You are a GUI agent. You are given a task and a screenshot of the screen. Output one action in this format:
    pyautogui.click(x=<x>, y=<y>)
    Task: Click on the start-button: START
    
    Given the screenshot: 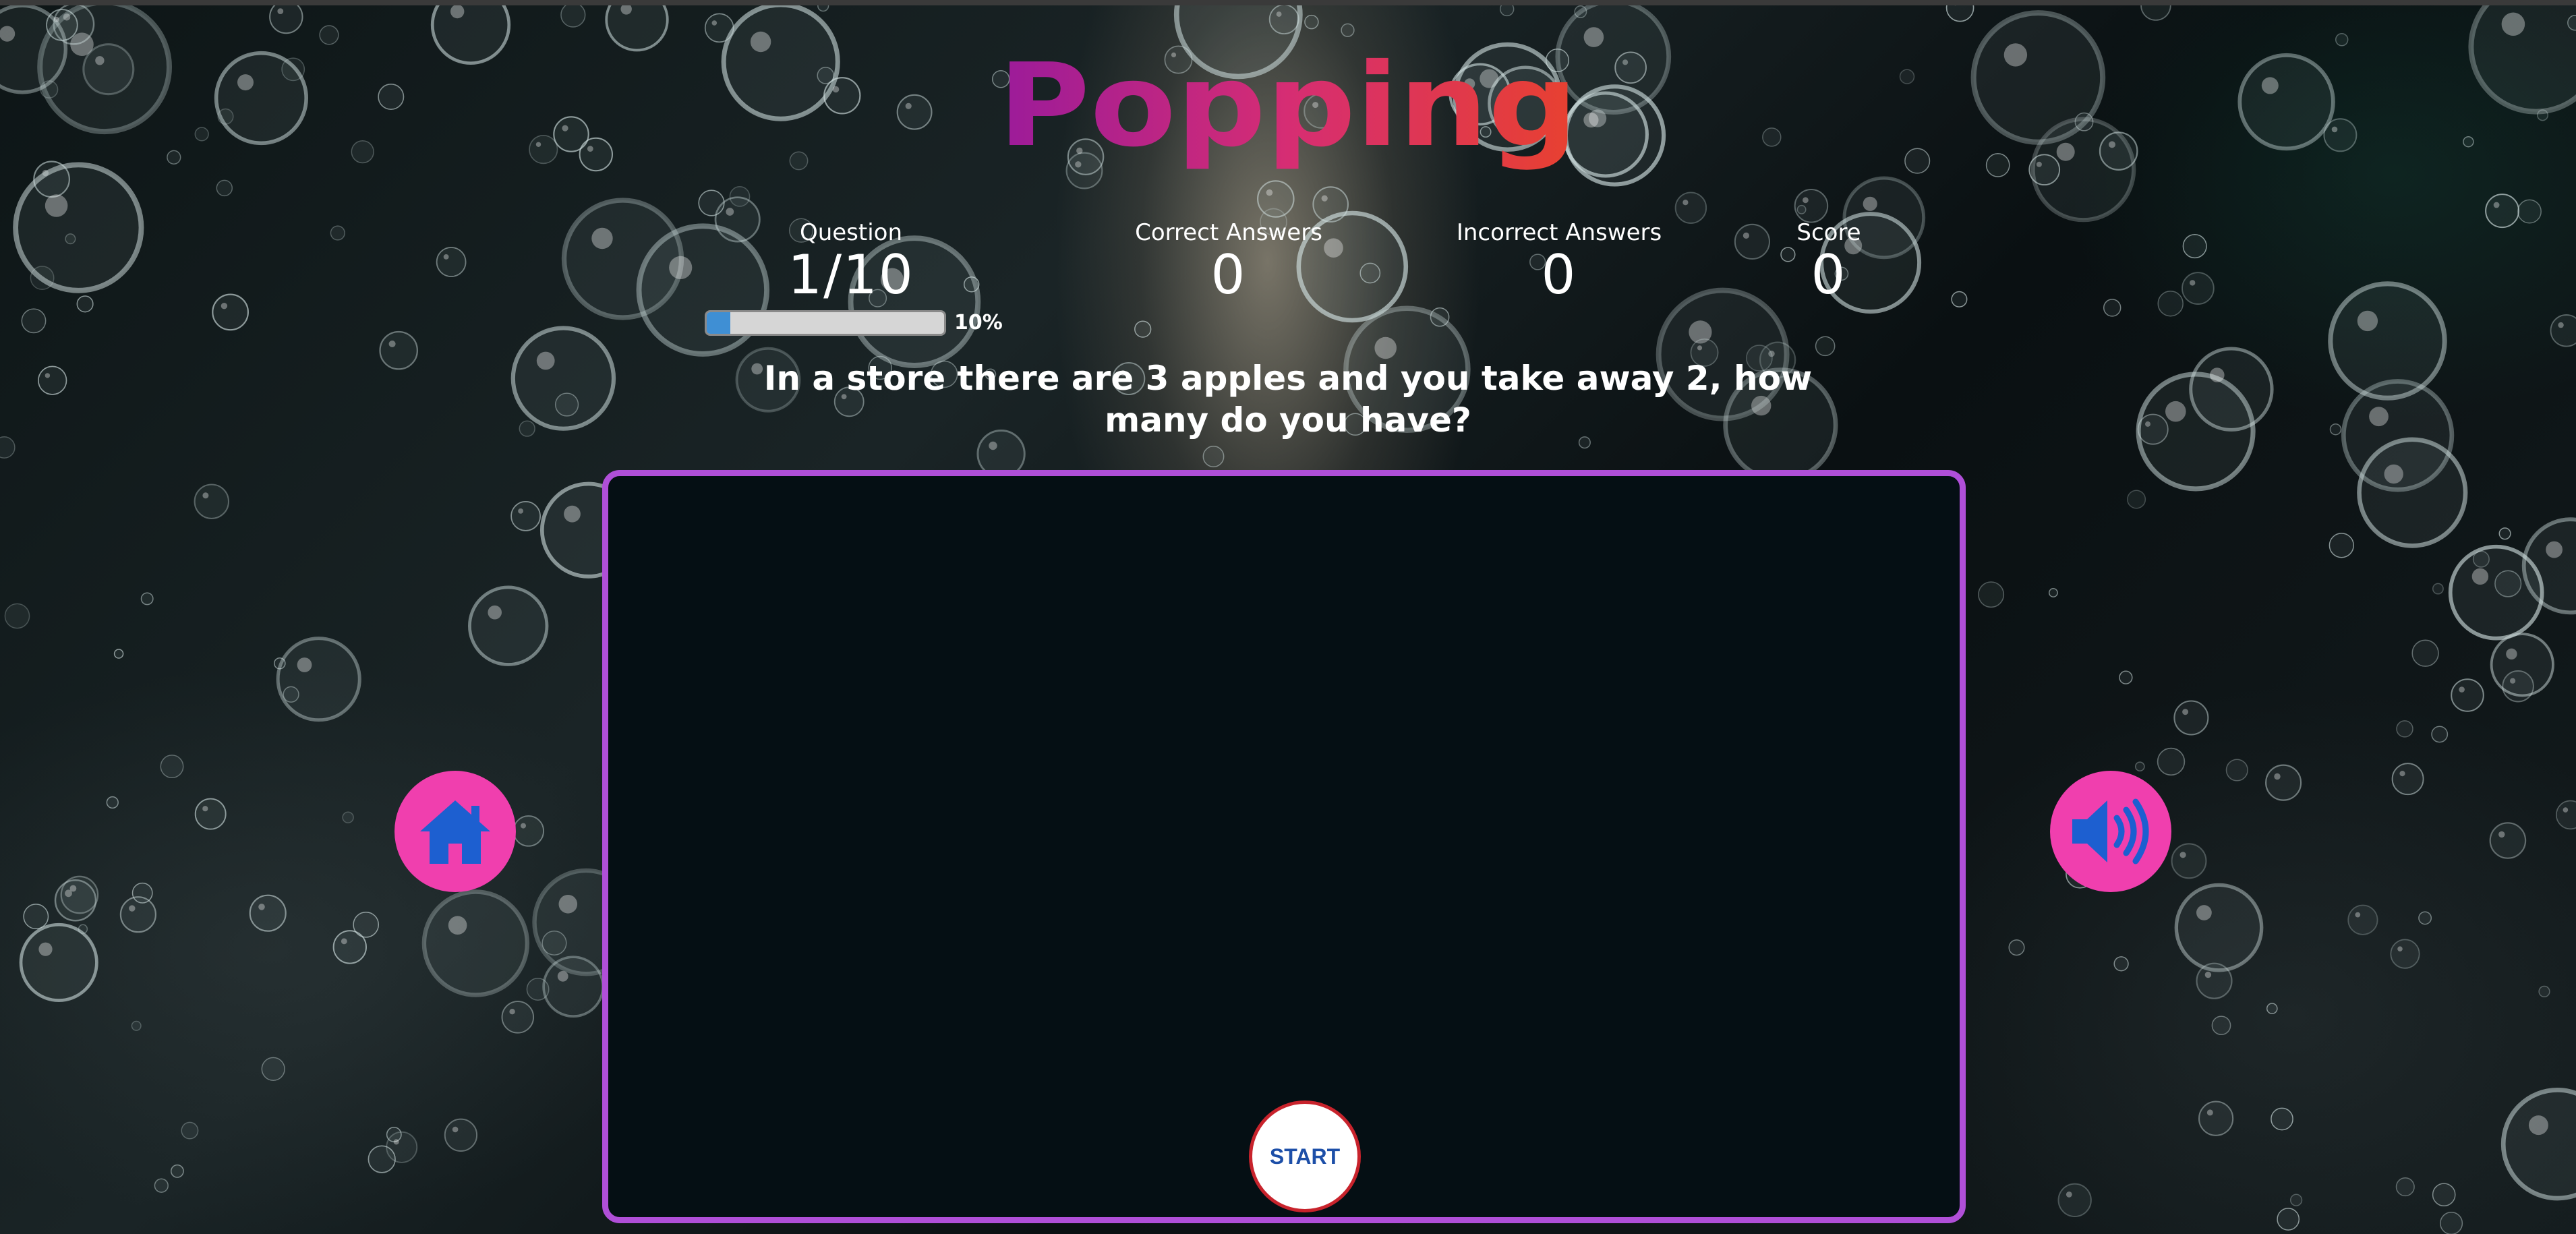 What is the action you would take?
    pyautogui.click(x=1305, y=1156)
    